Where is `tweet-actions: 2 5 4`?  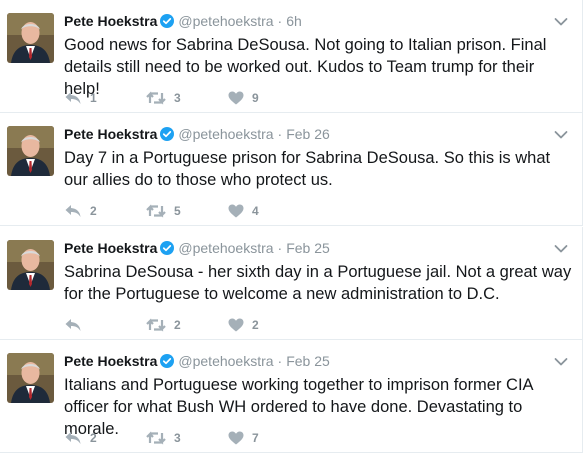 tweet-actions: 2 5 4 is located at coordinates (161, 211).